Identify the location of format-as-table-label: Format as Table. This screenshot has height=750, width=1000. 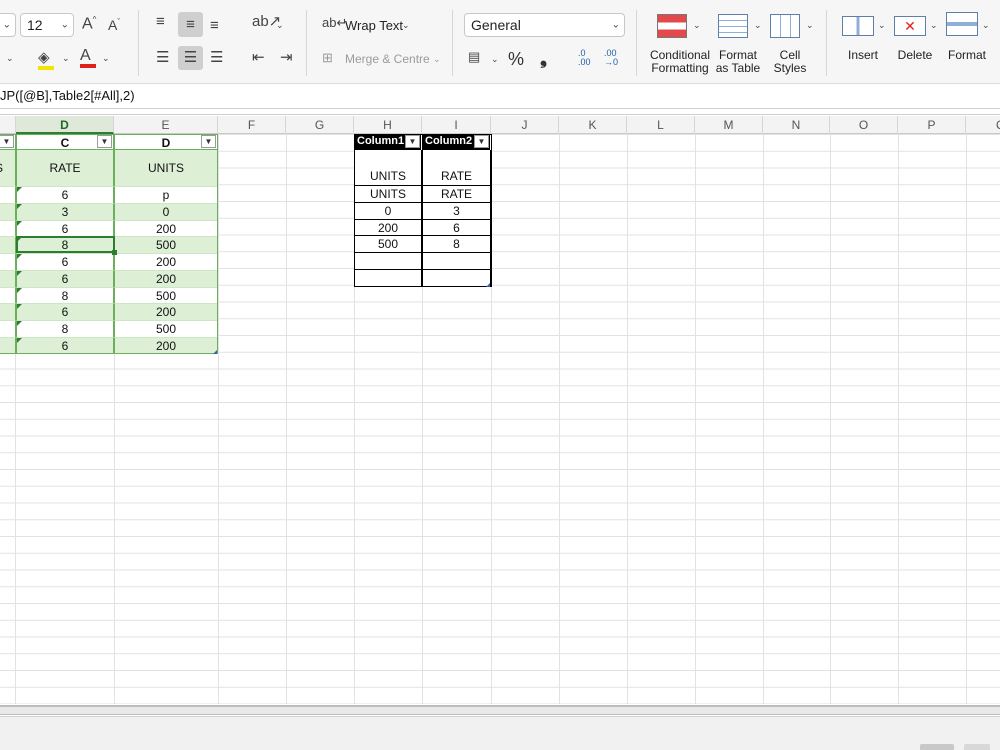
(738, 62).